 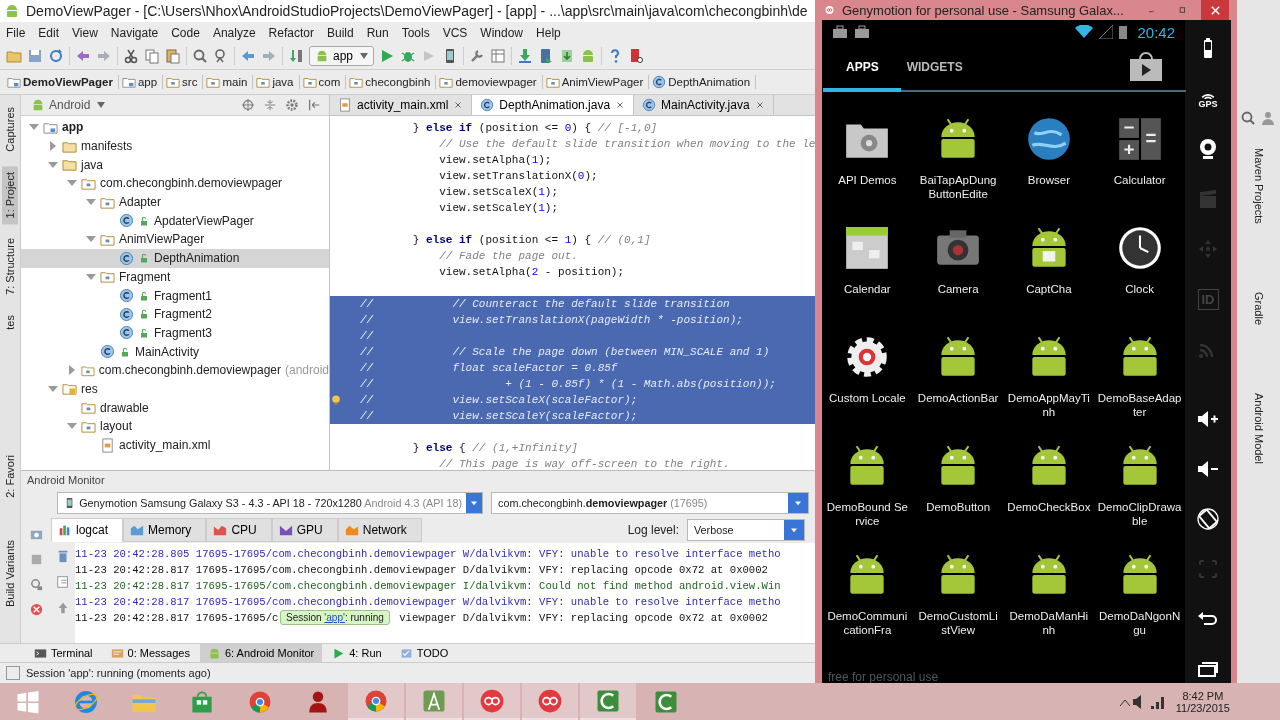 What do you see at coordinates (292, 105) in the screenshot?
I see `settings-icon` at bounding box center [292, 105].